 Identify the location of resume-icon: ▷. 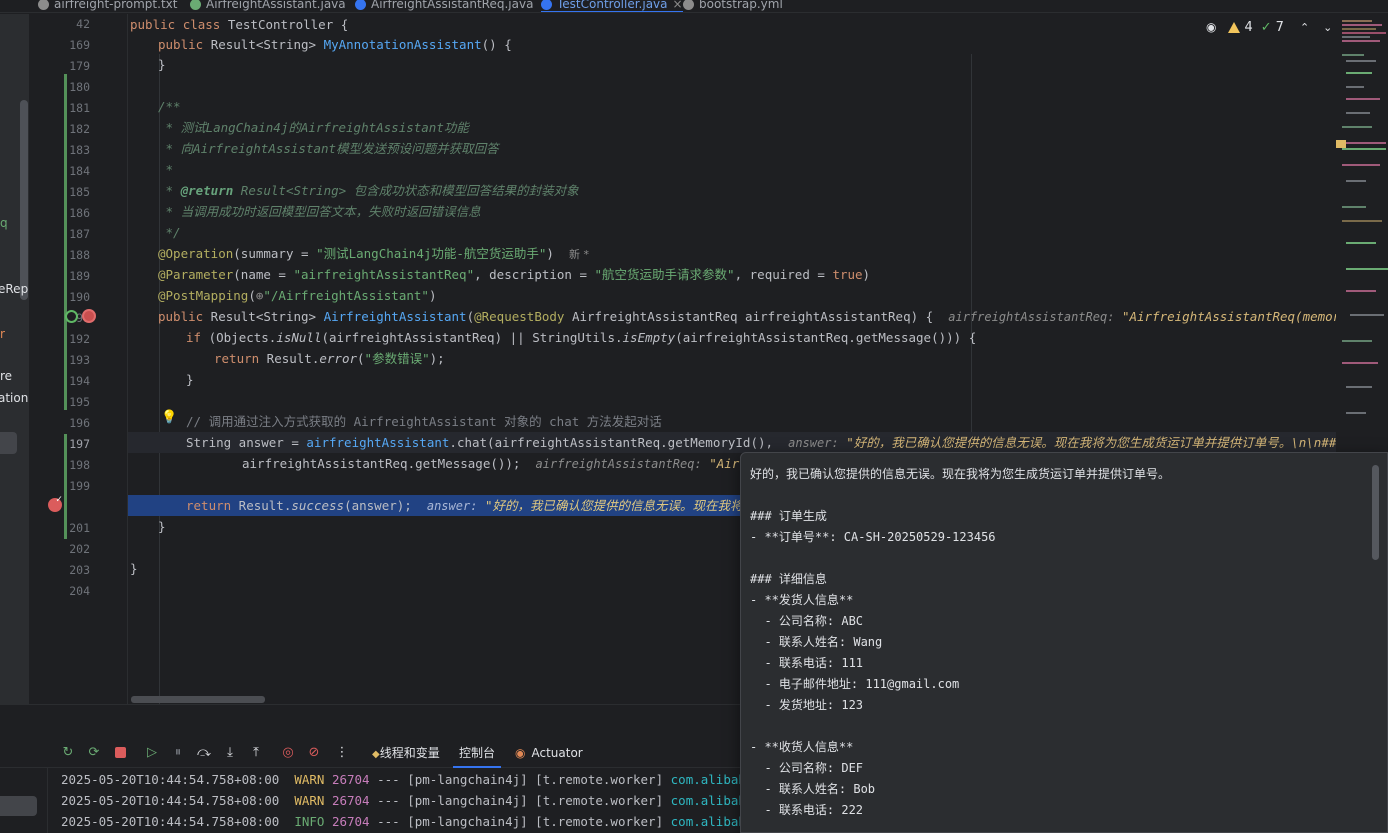
(152, 752).